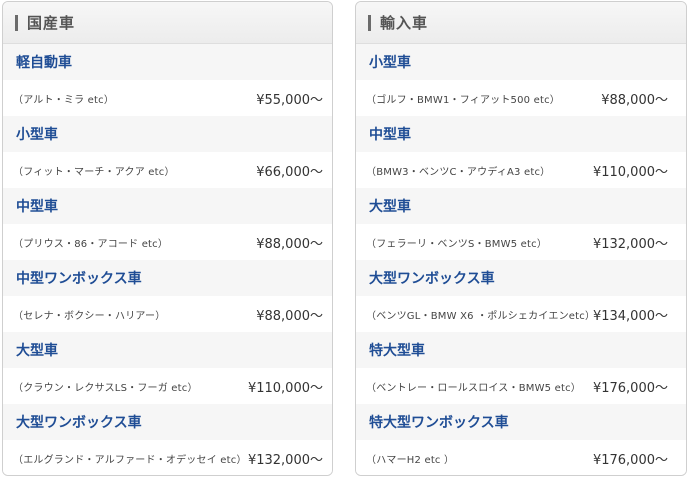 This screenshot has width=689, height=478. I want to click on item-row: （ゴルフ・BMW1・フィアット500 etc） ¥88,000〜, so click(521, 98).